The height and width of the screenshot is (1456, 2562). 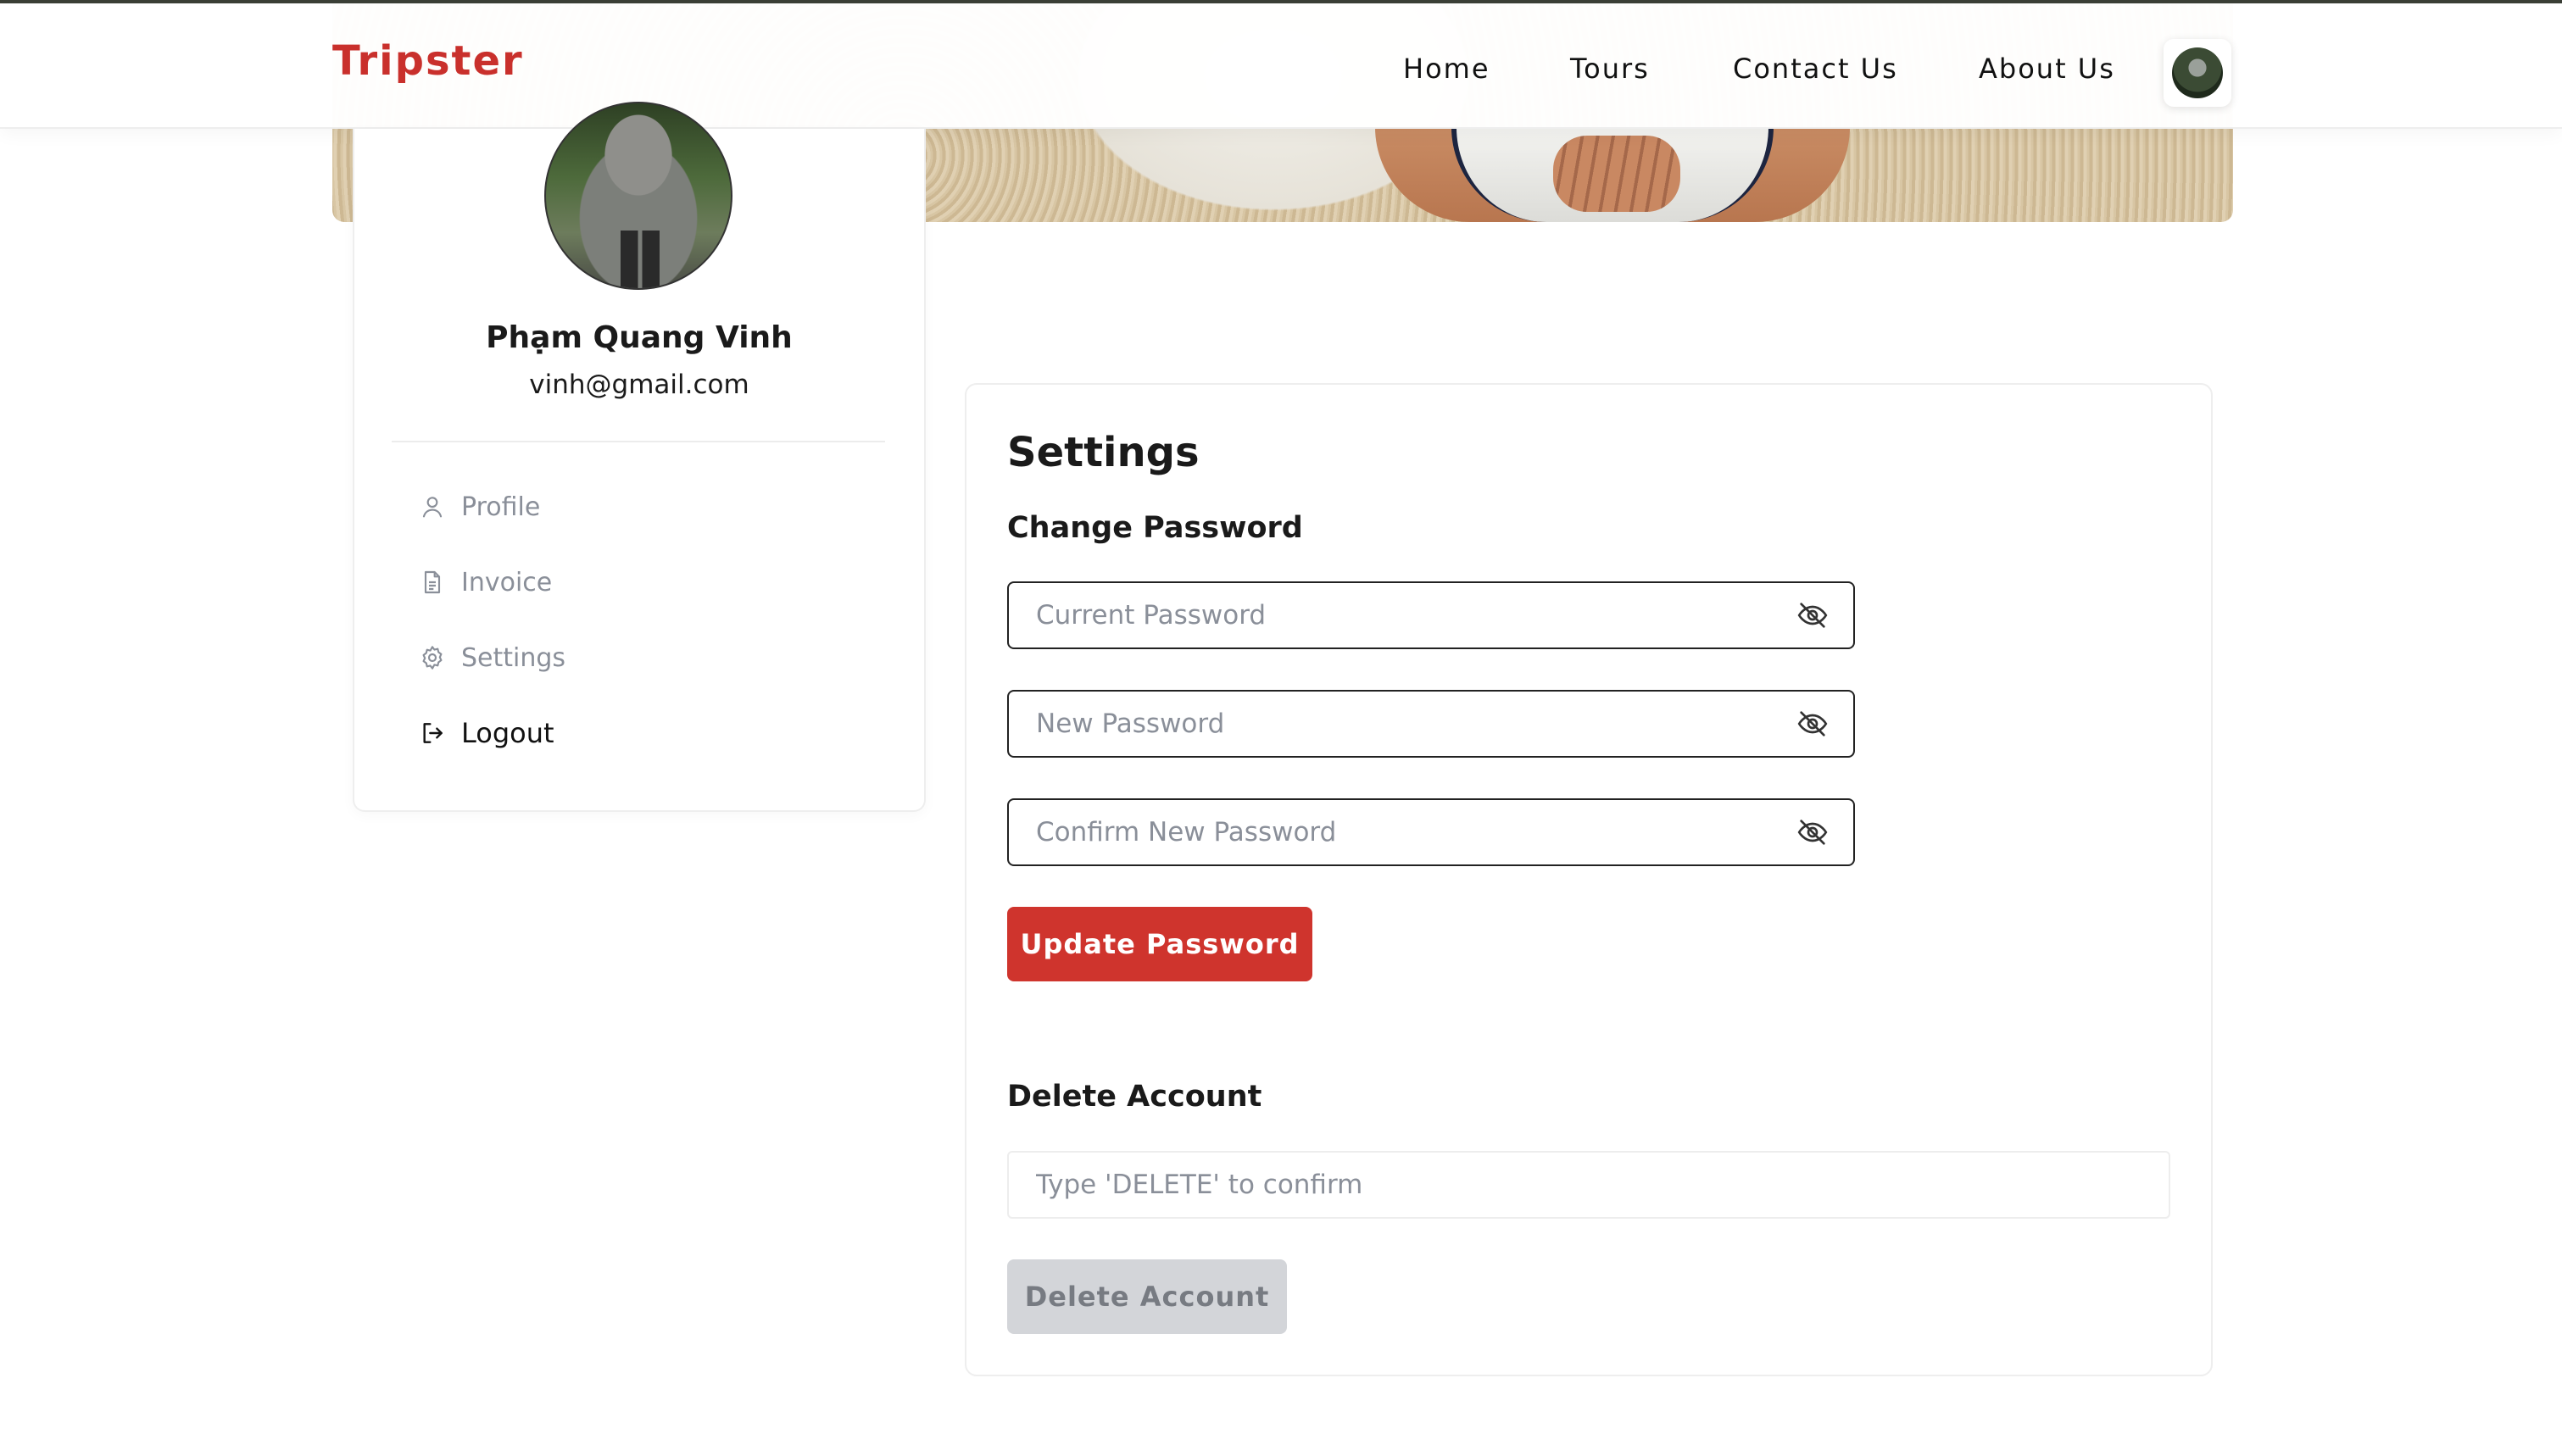 I want to click on logout-icon, so click(x=432, y=734).